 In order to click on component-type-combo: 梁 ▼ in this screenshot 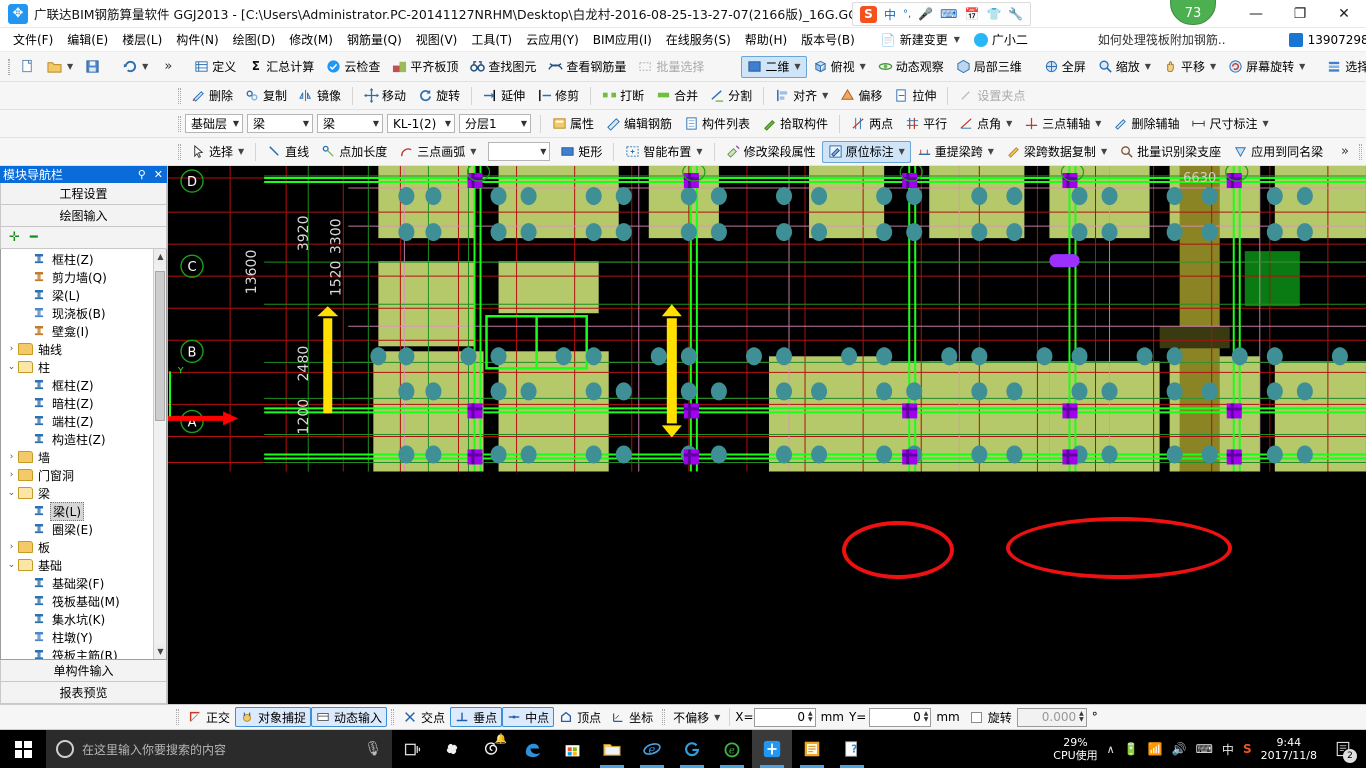, I will do `click(280, 123)`.